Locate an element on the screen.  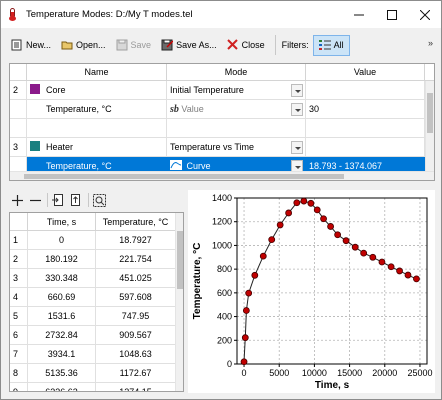
grid-row-core-temperature: Temperature, °C sb Value 30 is located at coordinates (218, 109).